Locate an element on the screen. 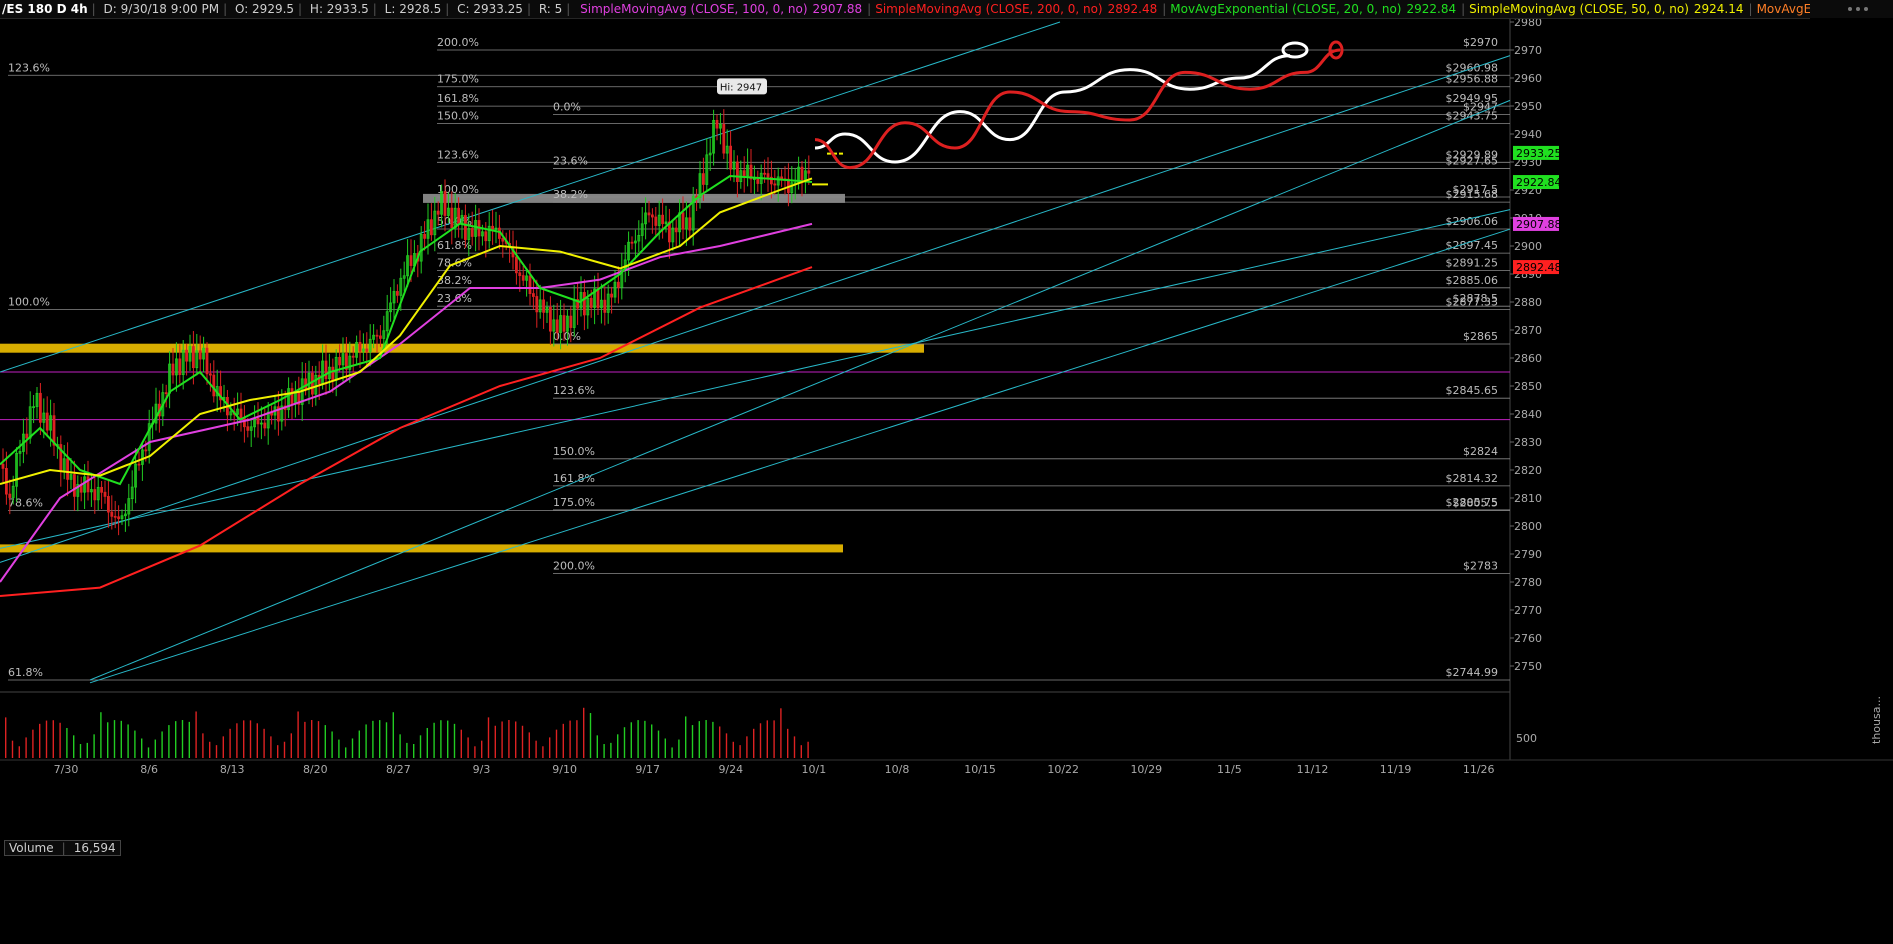 This screenshot has height=944, width=1893. y-tick-label: 2850 is located at coordinates (1528, 386).